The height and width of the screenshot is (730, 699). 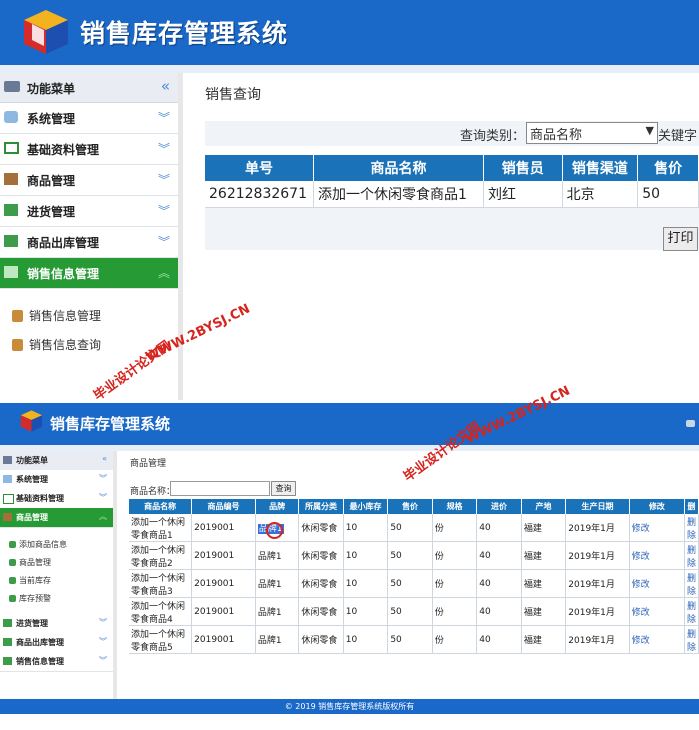 What do you see at coordinates (556, 135) in the screenshot?
I see `select-value: 商品名称` at bounding box center [556, 135].